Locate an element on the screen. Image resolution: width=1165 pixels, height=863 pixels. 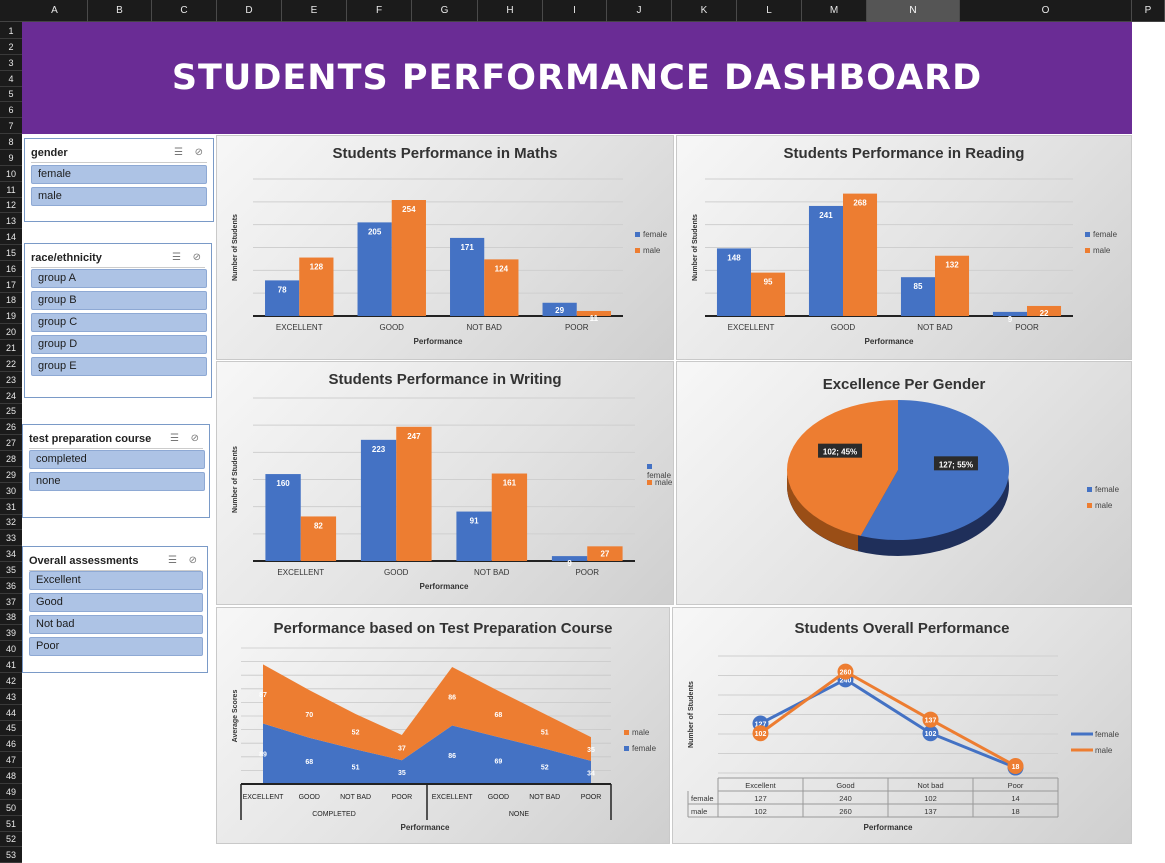
row-header-48: 48 is located at coordinates (11, 776).